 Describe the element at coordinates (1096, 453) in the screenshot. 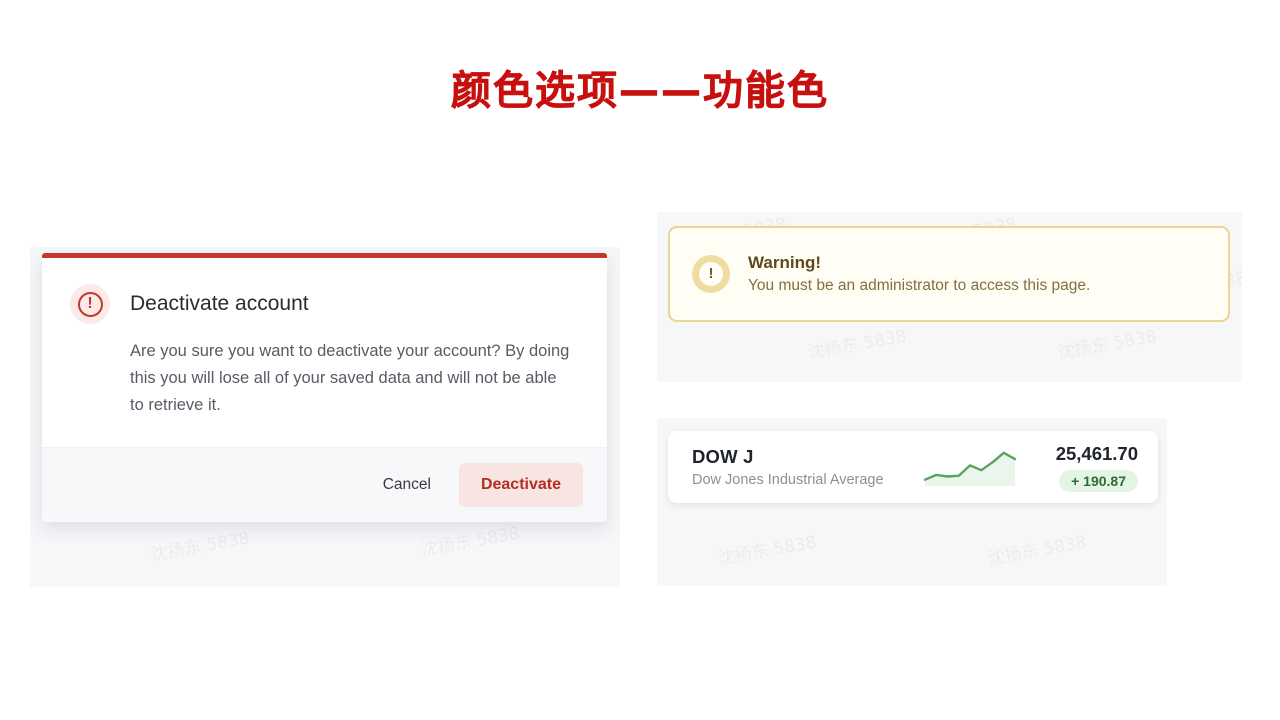

I see `stock-price: 25,461.70` at that location.